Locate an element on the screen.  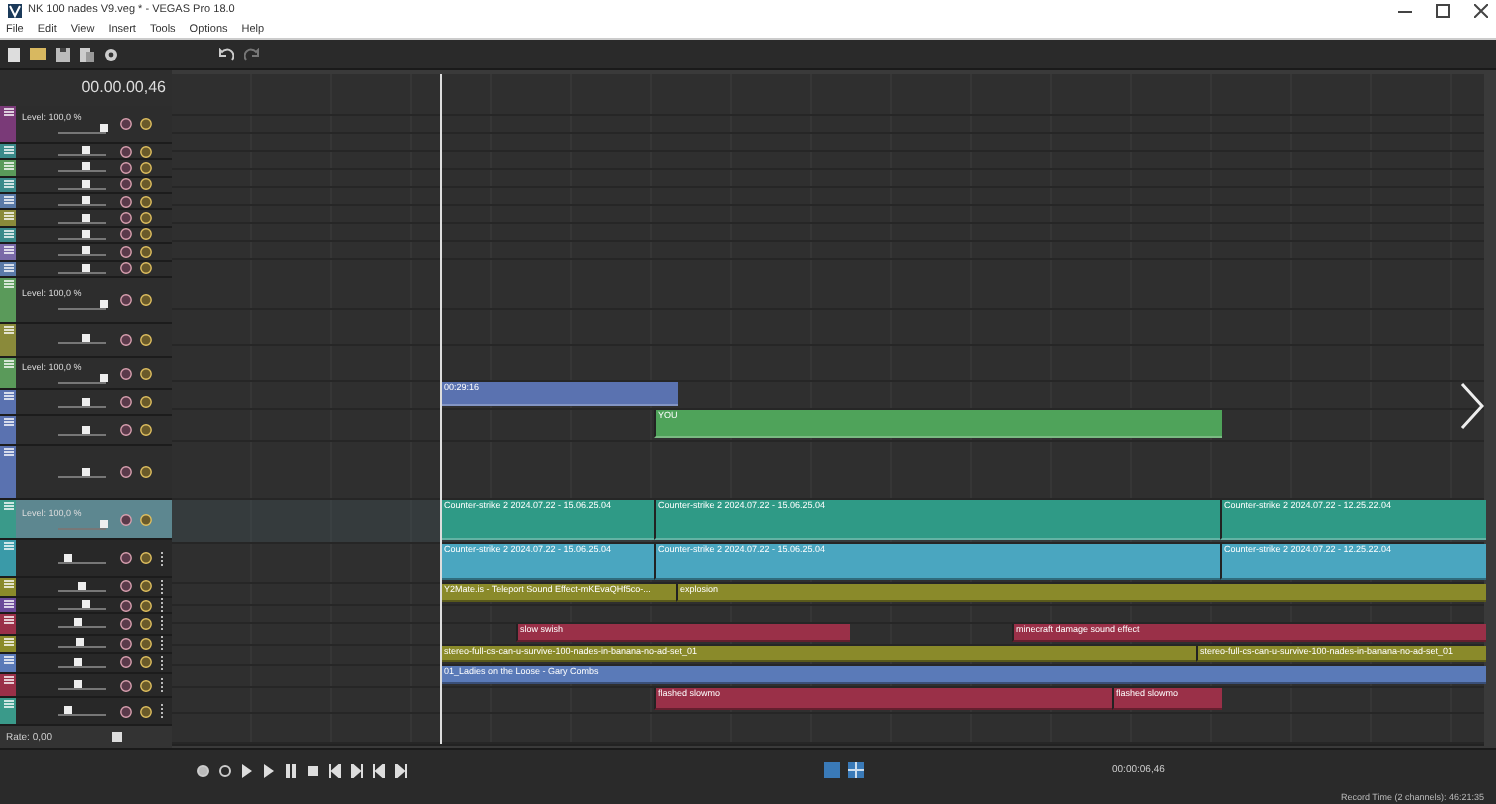
rec-icon is located at coordinates (203, 770).